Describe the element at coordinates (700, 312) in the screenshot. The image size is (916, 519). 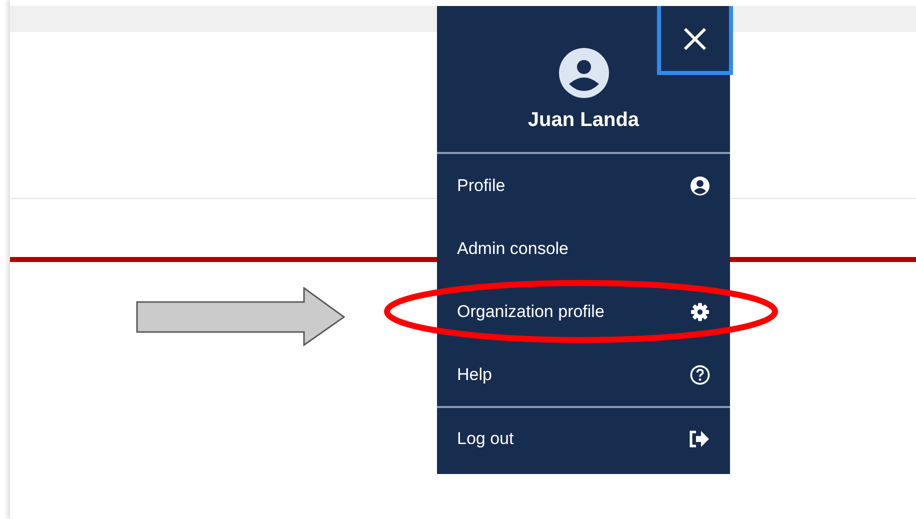
I see `gear-icon` at that location.